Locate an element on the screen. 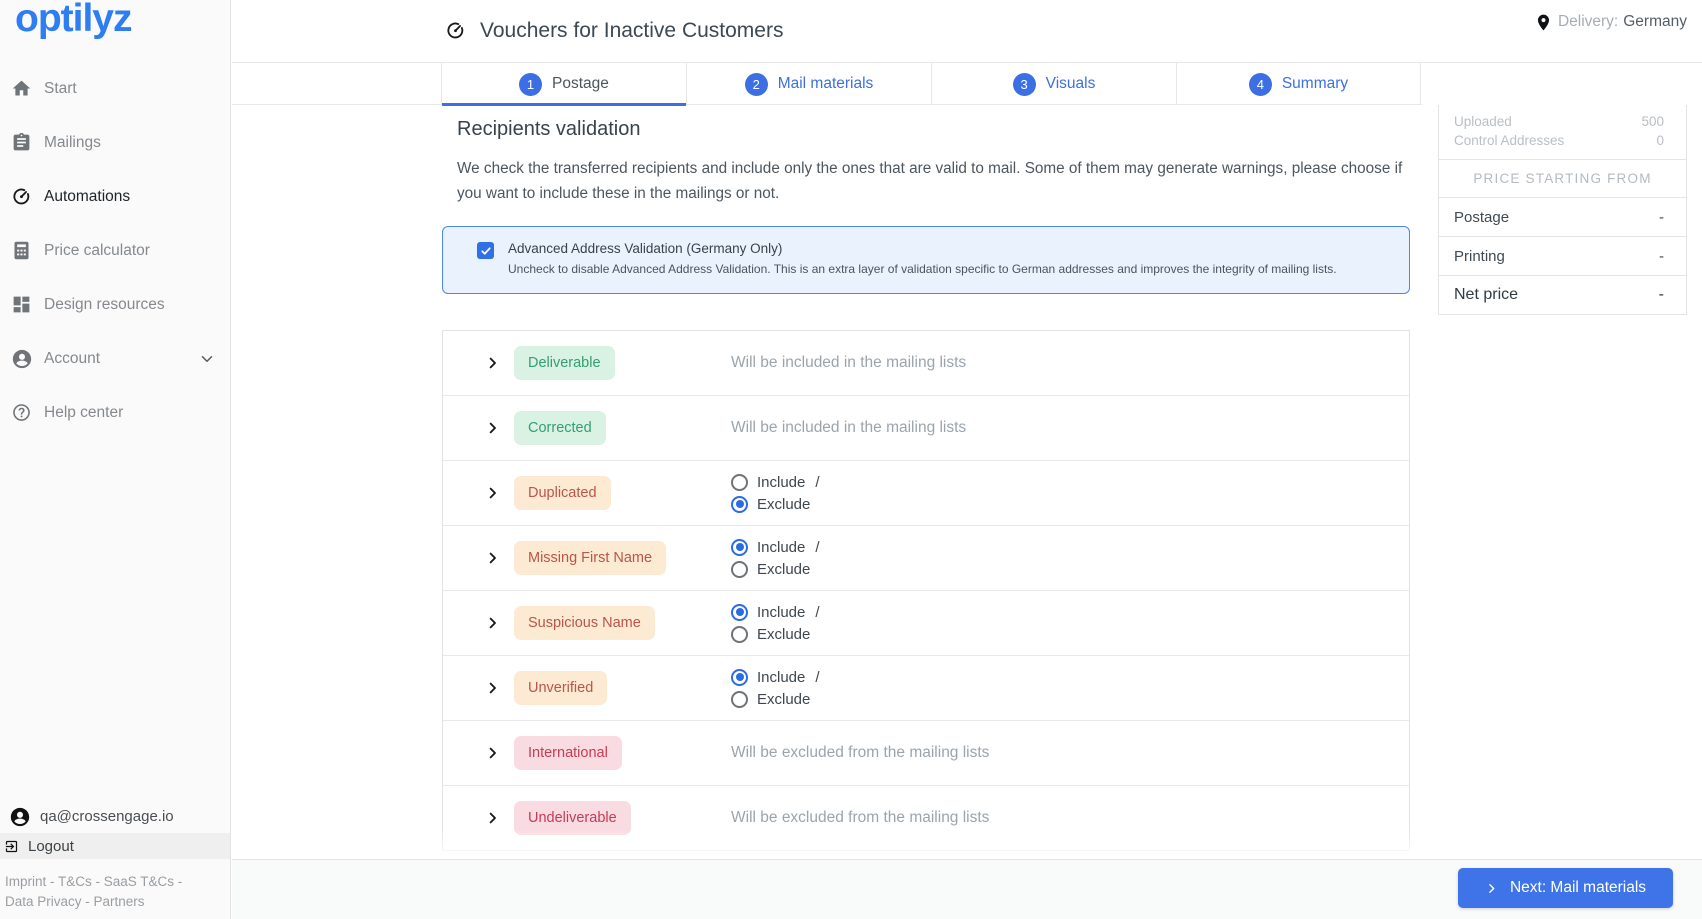 The height and width of the screenshot is (919, 1702). sidebar-item-help-center: Help center is located at coordinates (115, 413).